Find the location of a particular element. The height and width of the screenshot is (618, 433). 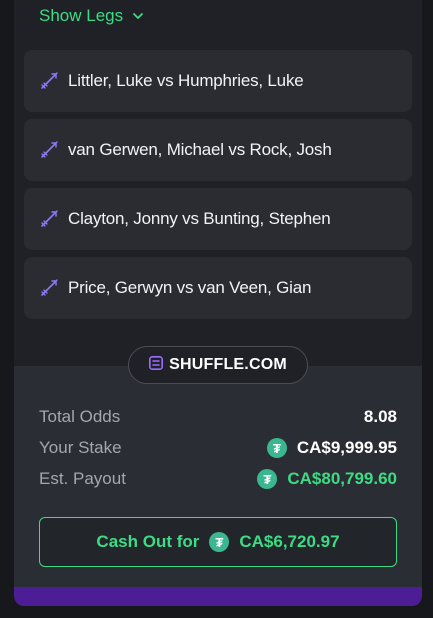

leg-item: van Gerwen, Michael vs Rock, Josh is located at coordinates (218, 150).